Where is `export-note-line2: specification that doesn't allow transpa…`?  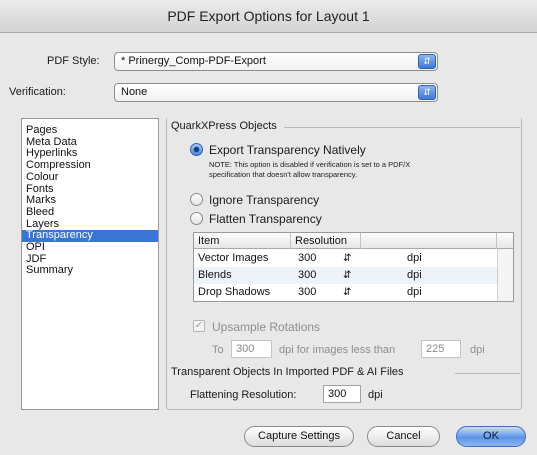
export-note-line2: specification that doesn't allow transpa… is located at coordinates (283, 174).